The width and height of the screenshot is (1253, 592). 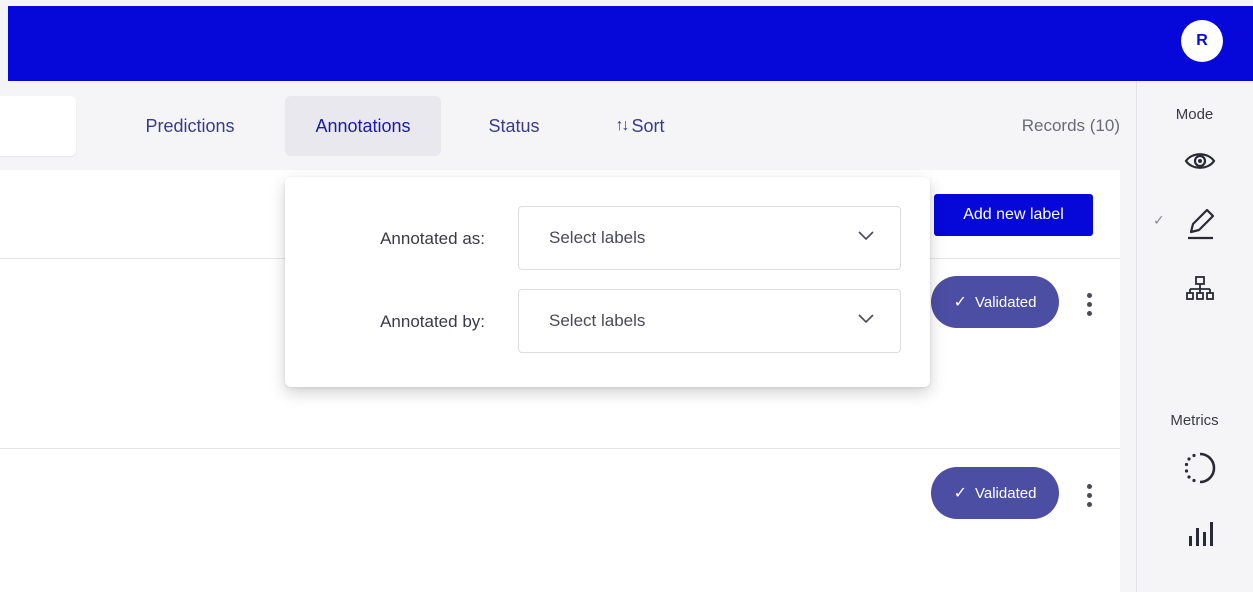 I want to click on tab-status: Status, so click(x=514, y=126).